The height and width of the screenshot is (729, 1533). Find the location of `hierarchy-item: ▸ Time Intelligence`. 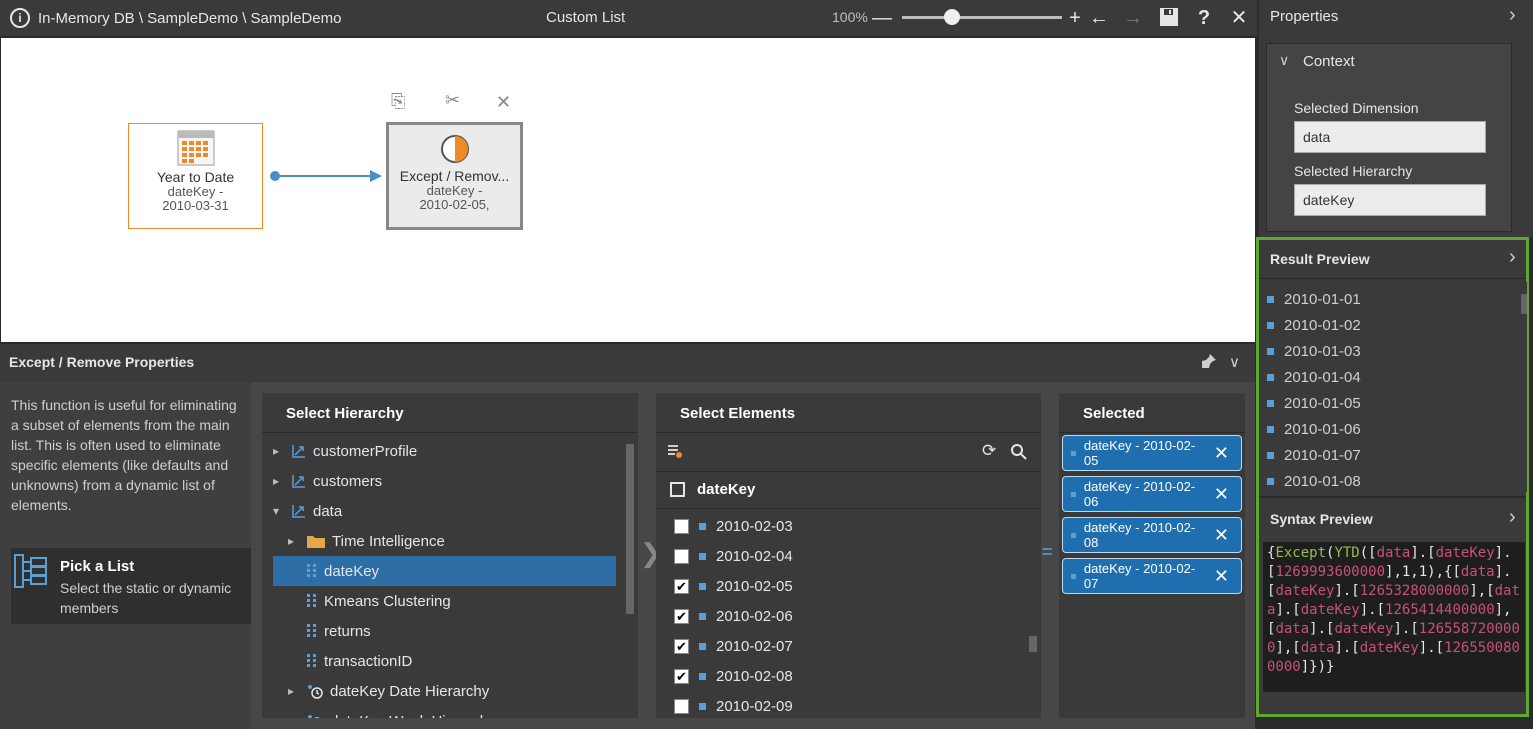

hierarchy-item: ▸ Time Intelligence is located at coordinates (456, 541).